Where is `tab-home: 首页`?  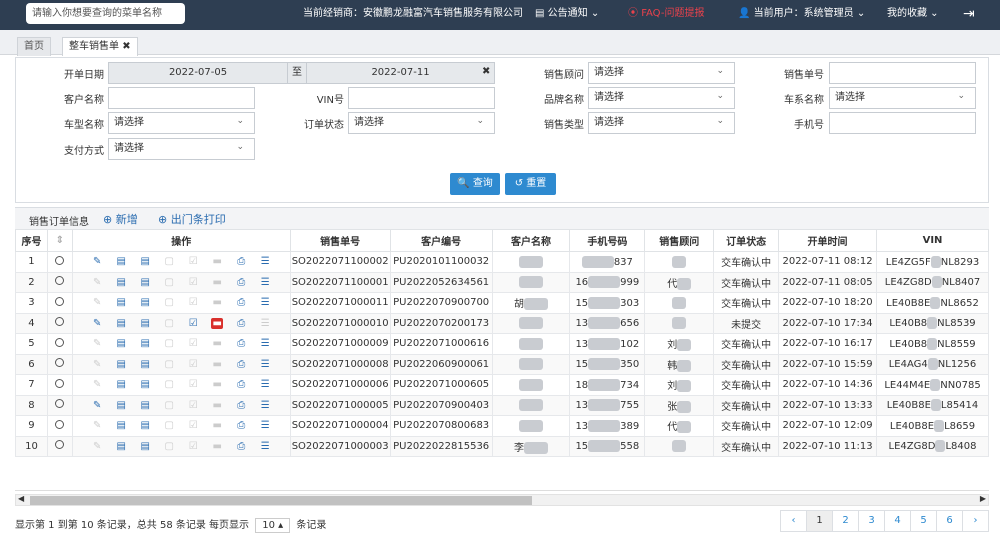
tab-home: 首页 is located at coordinates (34, 46).